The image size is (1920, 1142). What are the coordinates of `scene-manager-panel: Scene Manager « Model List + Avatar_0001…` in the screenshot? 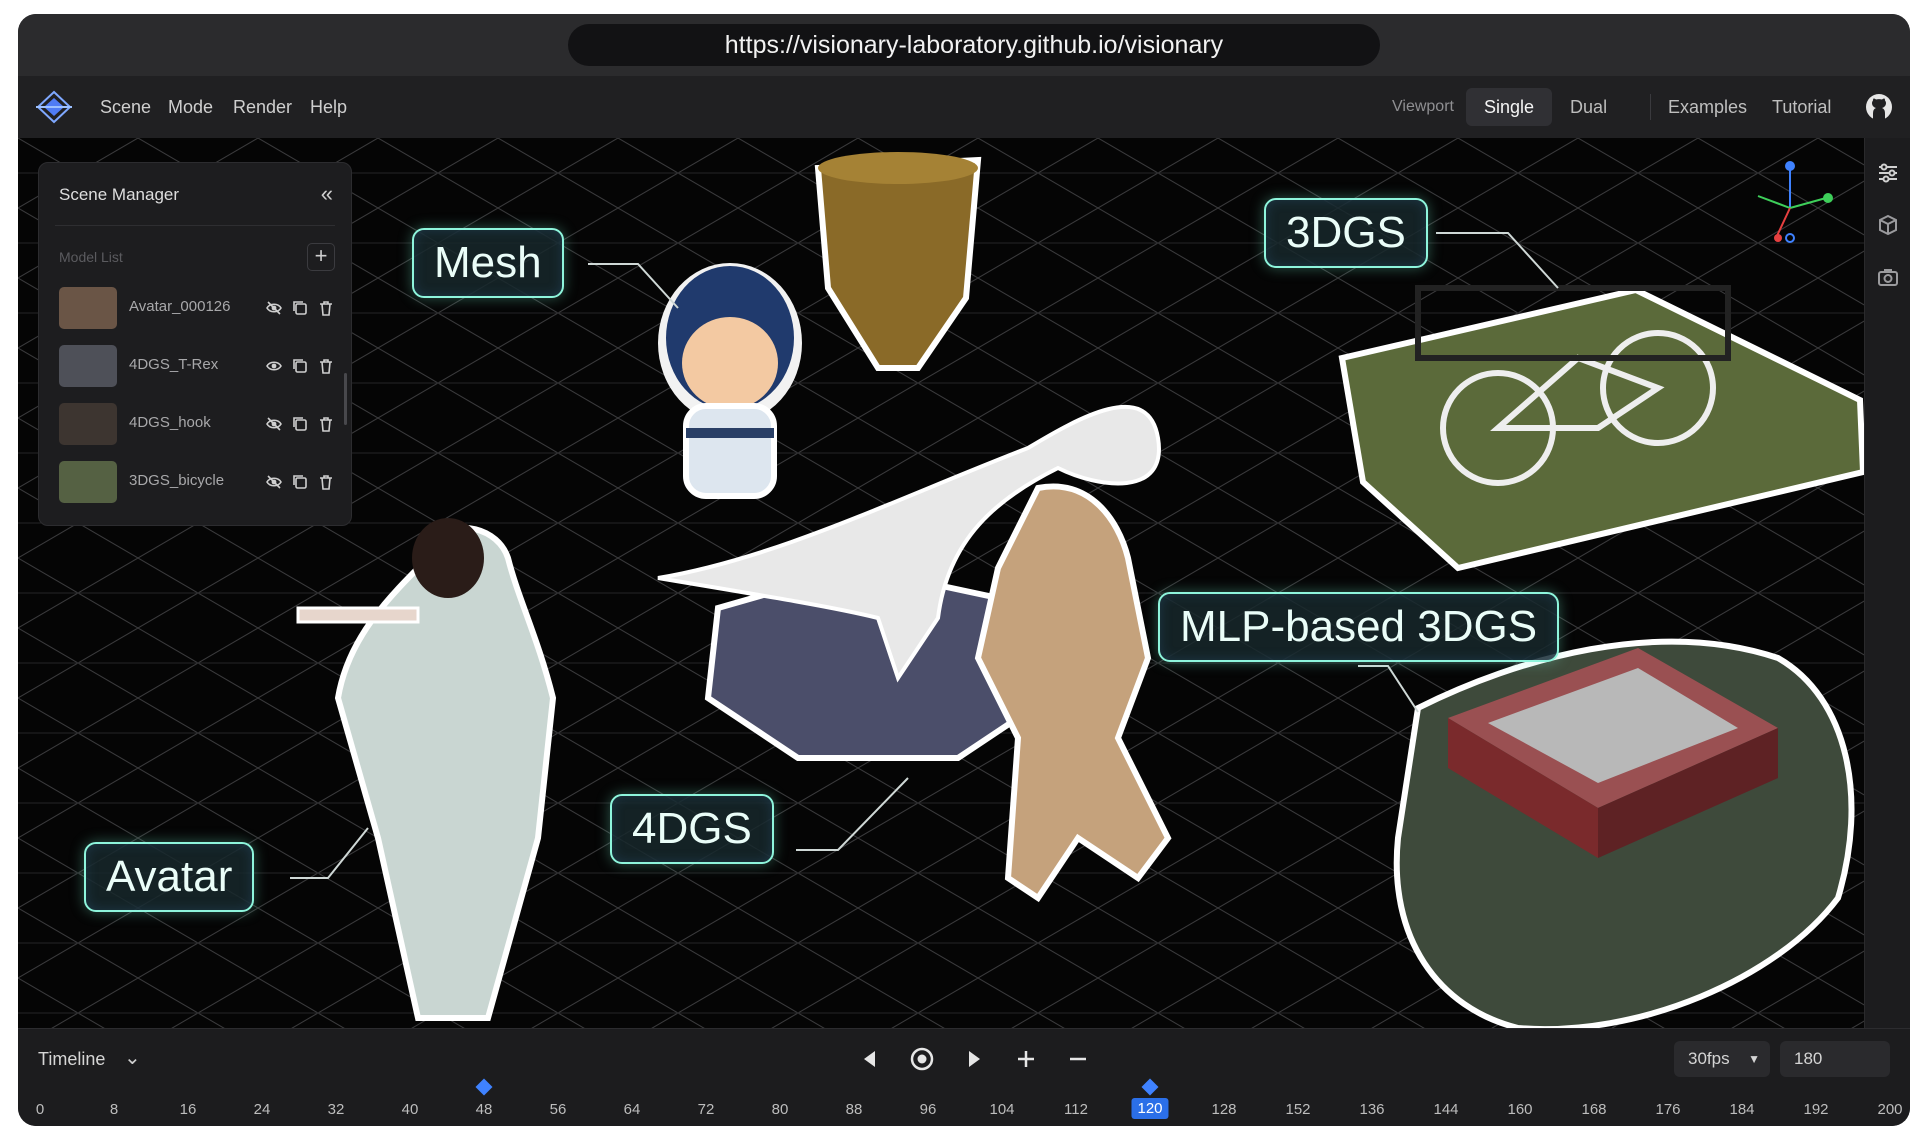 It's located at (195, 344).